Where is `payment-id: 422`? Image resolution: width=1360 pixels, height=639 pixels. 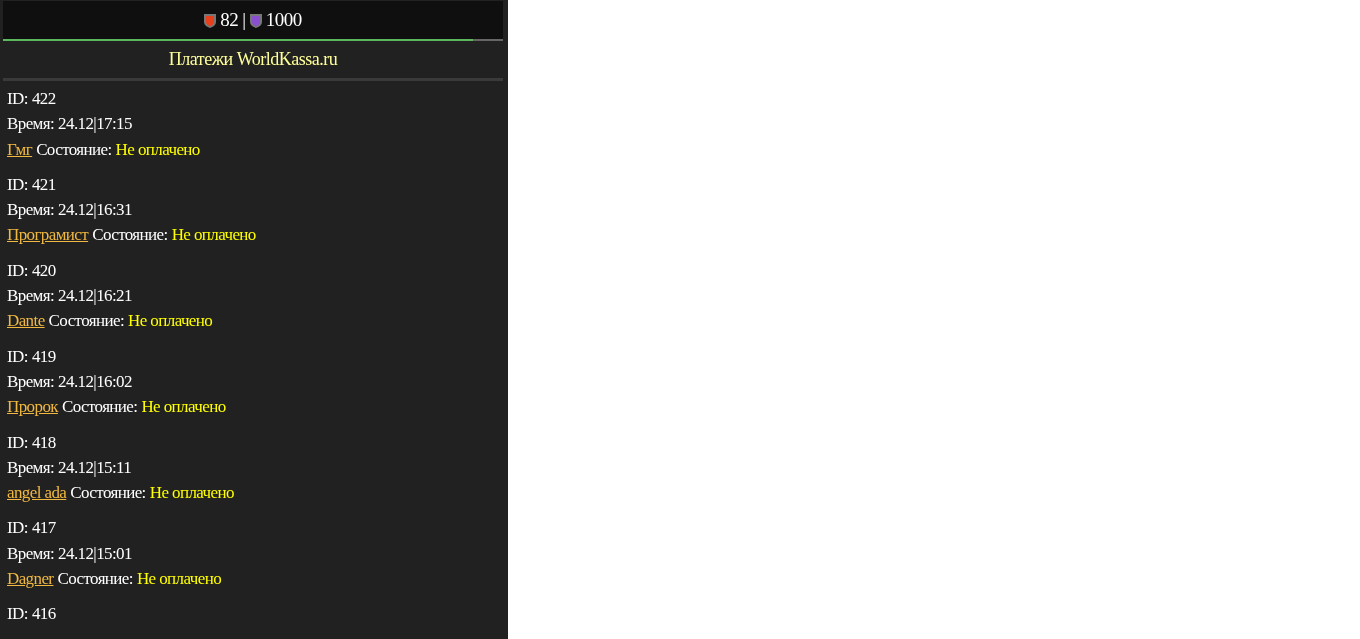
payment-id: 422 is located at coordinates (43, 99).